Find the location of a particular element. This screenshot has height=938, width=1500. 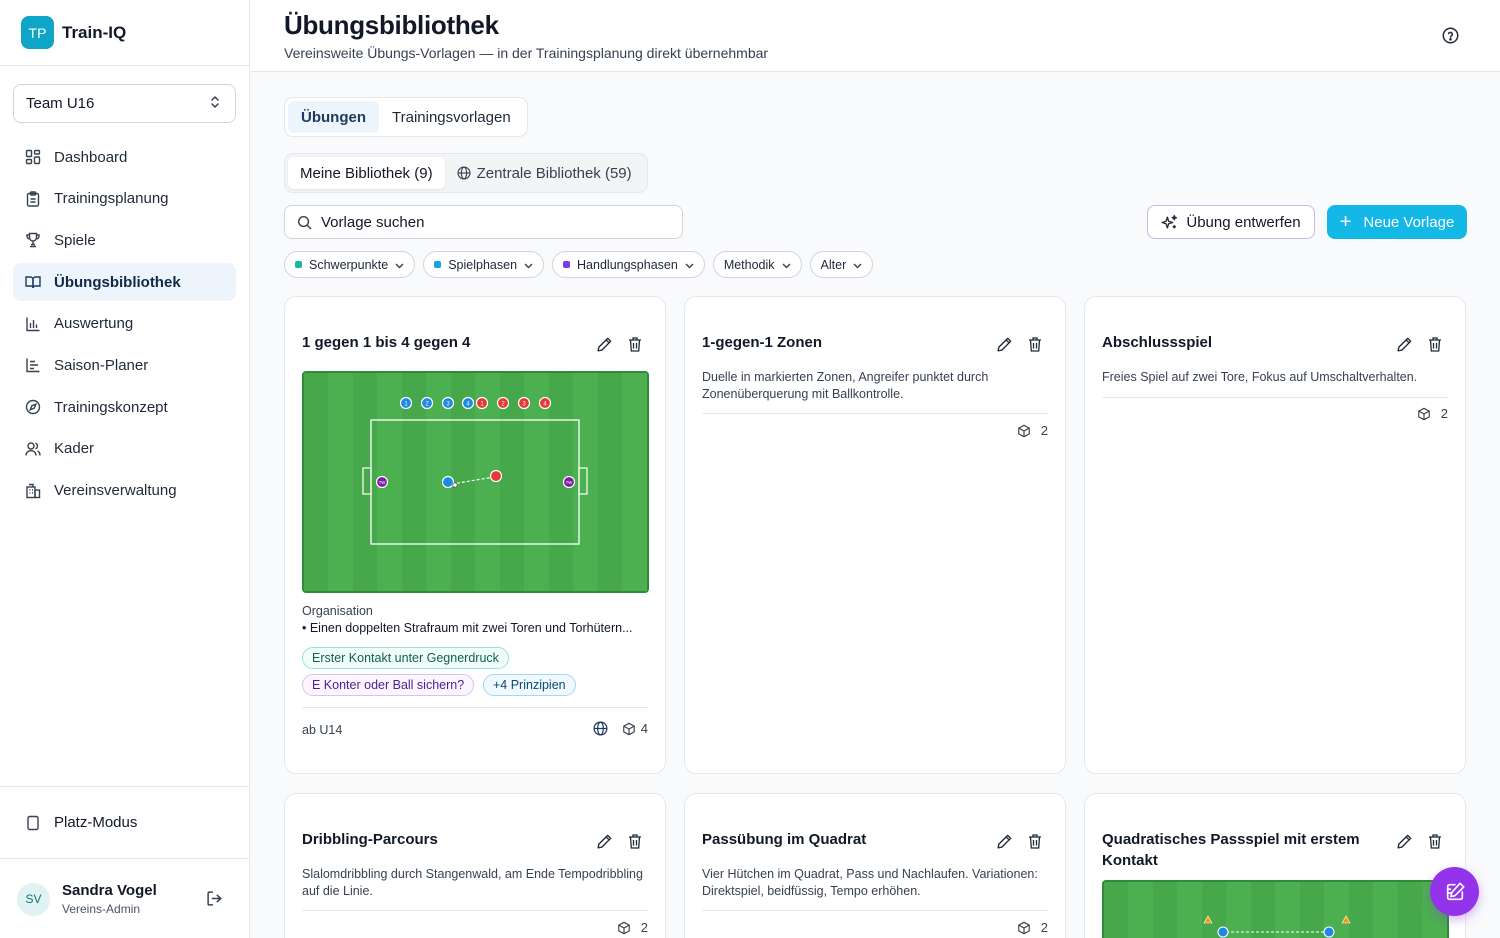

nav-item-vereinsverwaltung: Vereinsverwaltung is located at coordinates (124, 491).